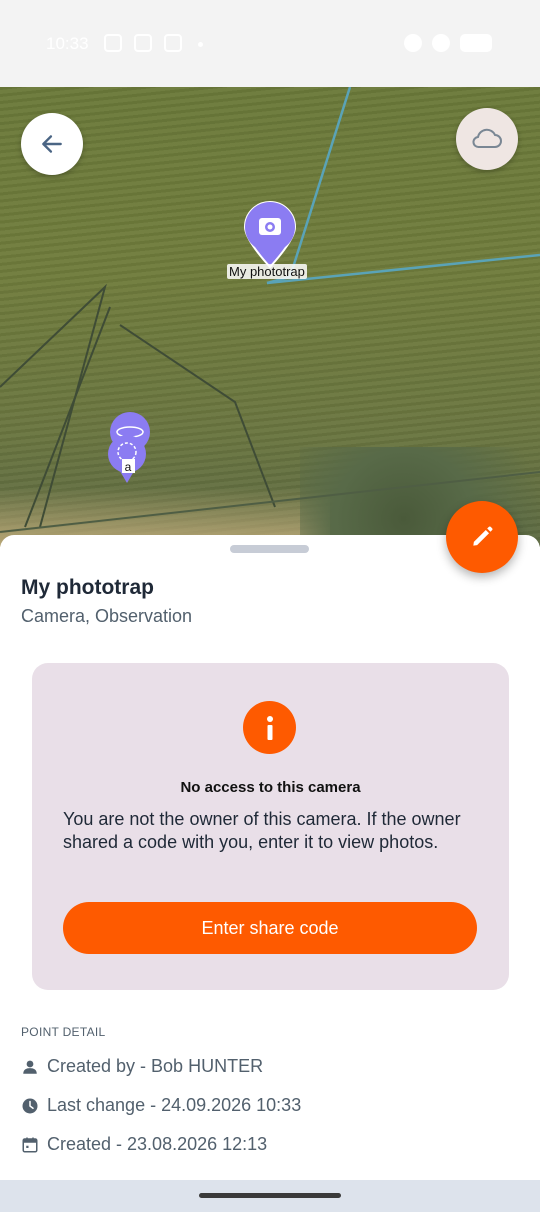 The image size is (540, 1212). Describe the element at coordinates (127, 459) in the screenshot. I see `observation-marker: a` at that location.